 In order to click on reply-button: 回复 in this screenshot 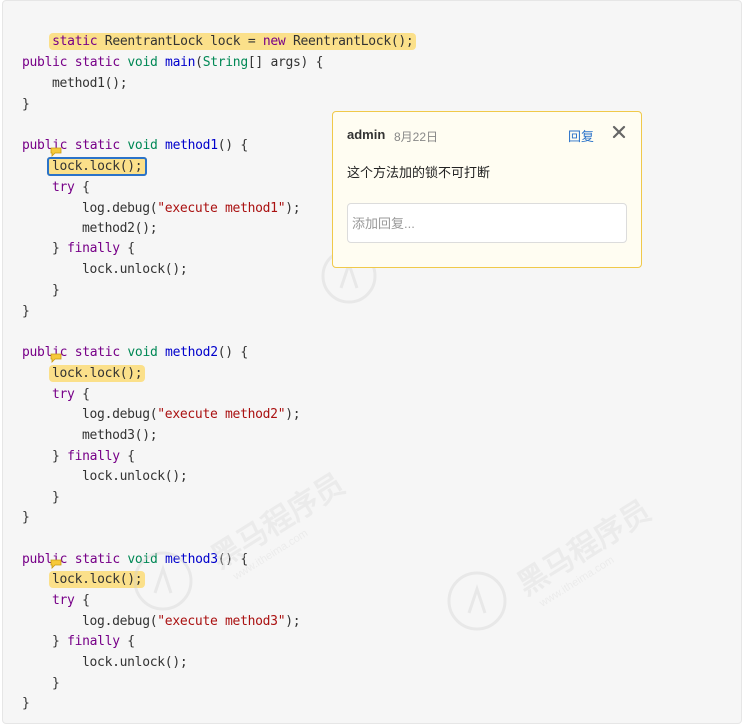, I will do `click(581, 135)`.